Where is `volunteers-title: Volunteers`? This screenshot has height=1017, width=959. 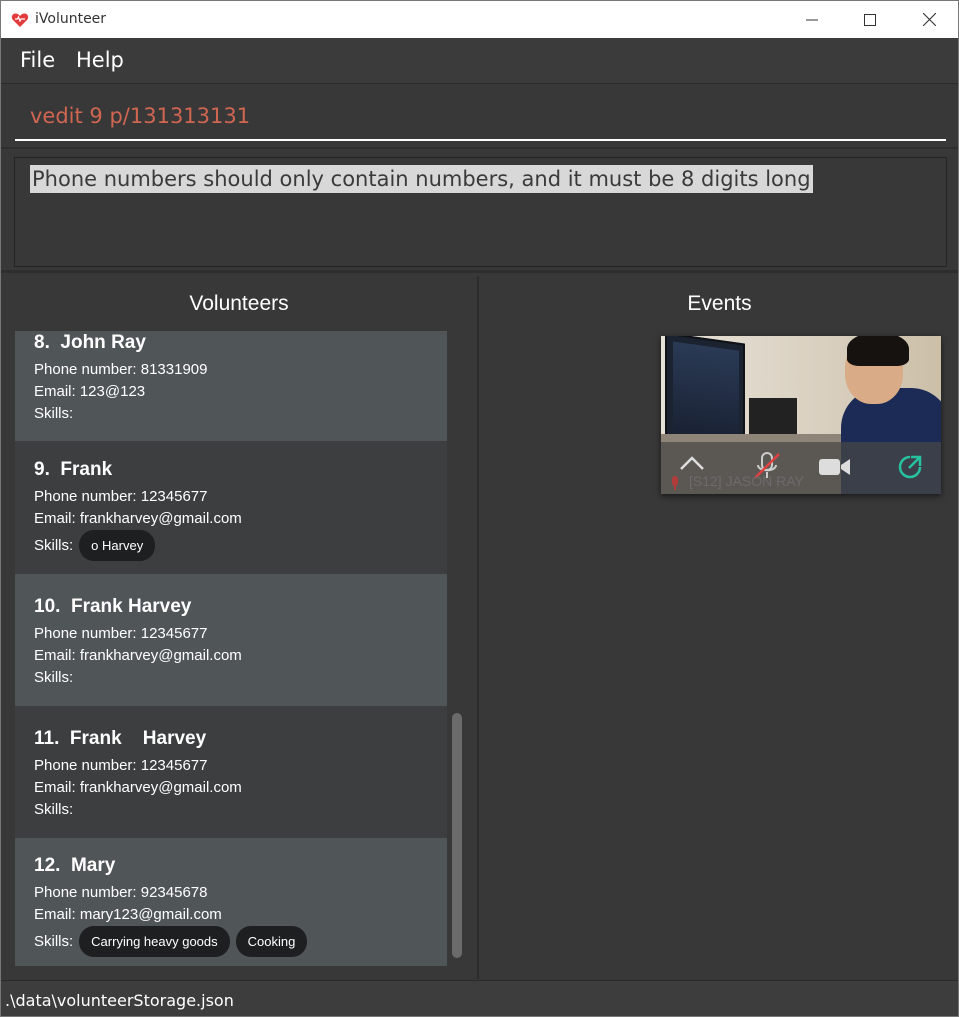 volunteers-title: Volunteers is located at coordinates (239, 303).